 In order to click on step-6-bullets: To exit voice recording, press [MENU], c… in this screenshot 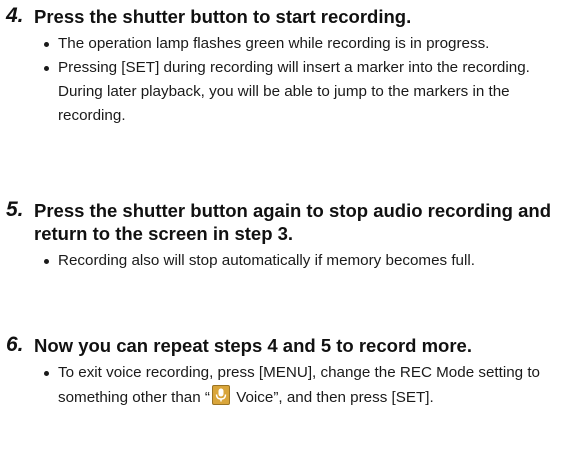, I will do `click(282, 385)`.